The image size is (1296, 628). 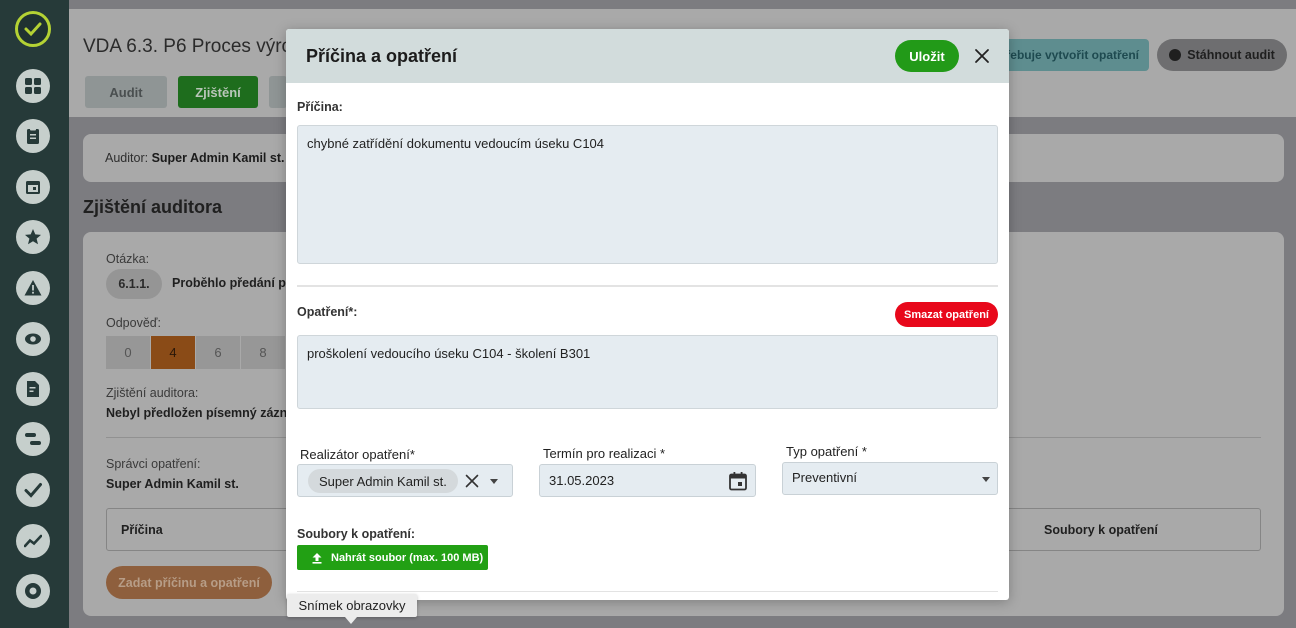 What do you see at coordinates (33, 591) in the screenshot?
I see `settings-icon` at bounding box center [33, 591].